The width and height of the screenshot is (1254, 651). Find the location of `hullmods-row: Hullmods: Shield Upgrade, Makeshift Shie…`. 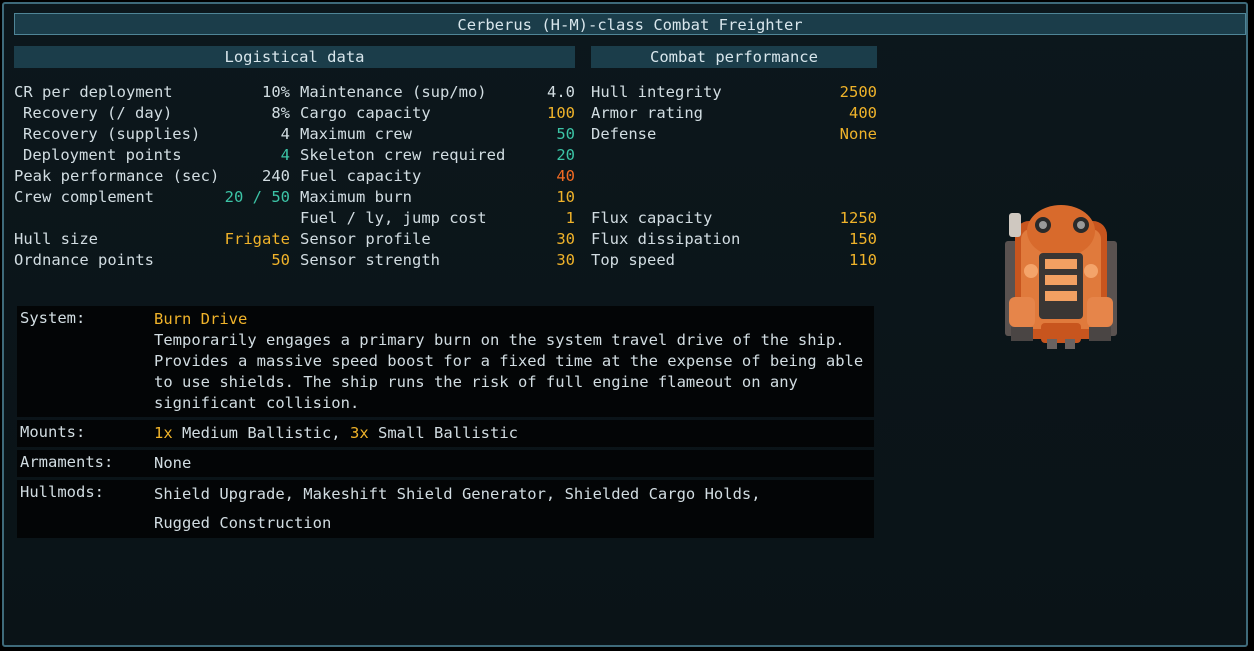

hullmods-row: Hullmods: Shield Upgrade, Makeshift Shie… is located at coordinates (445, 509).